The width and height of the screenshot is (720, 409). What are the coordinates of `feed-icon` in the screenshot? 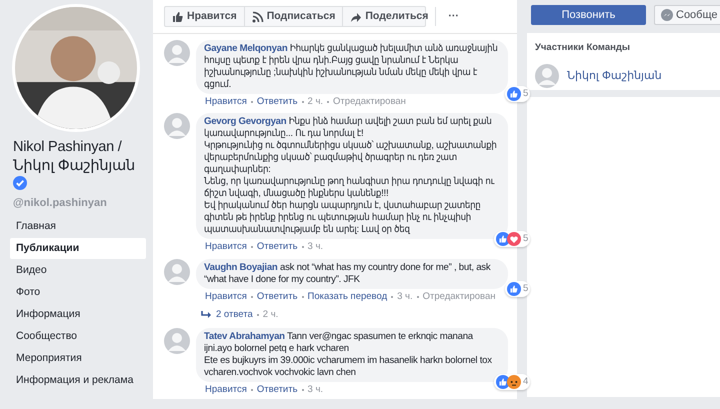 It's located at (258, 16).